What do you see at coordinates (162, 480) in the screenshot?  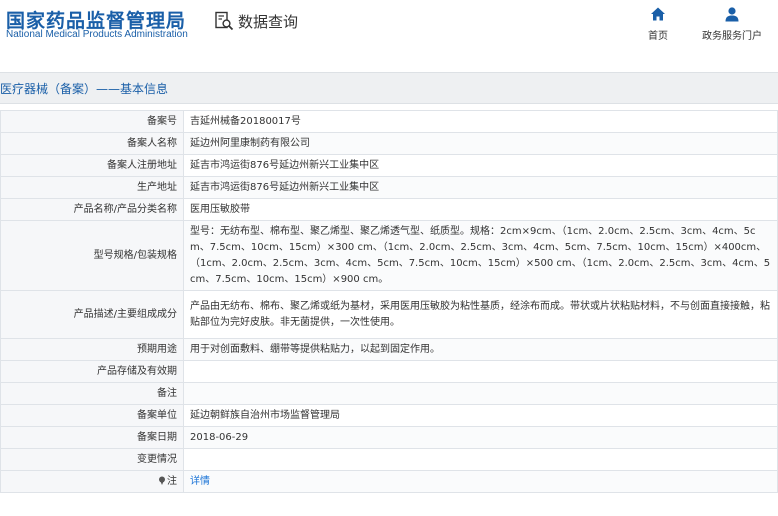 I see `pin-icon` at bounding box center [162, 480].